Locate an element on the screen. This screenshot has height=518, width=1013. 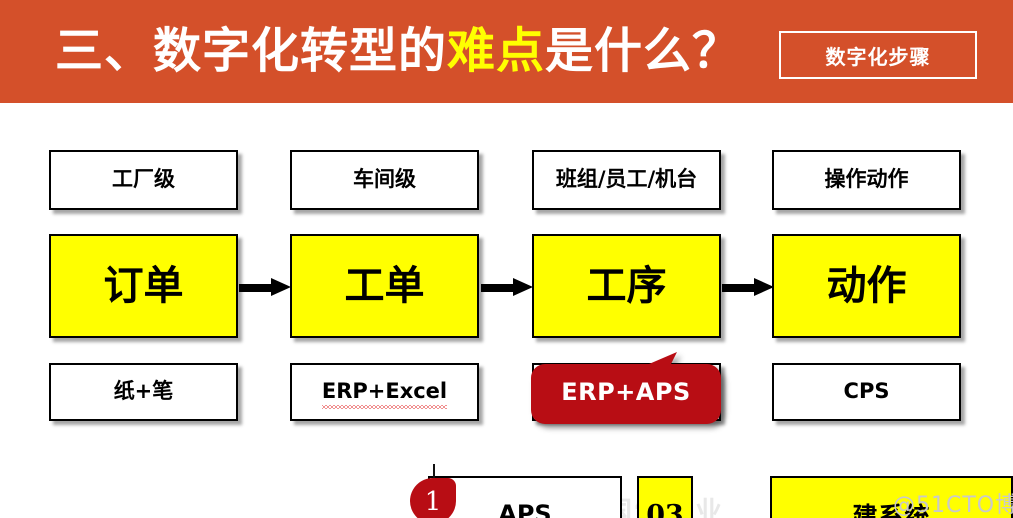
level-box-workshop: 车间级 is located at coordinates (384, 180).